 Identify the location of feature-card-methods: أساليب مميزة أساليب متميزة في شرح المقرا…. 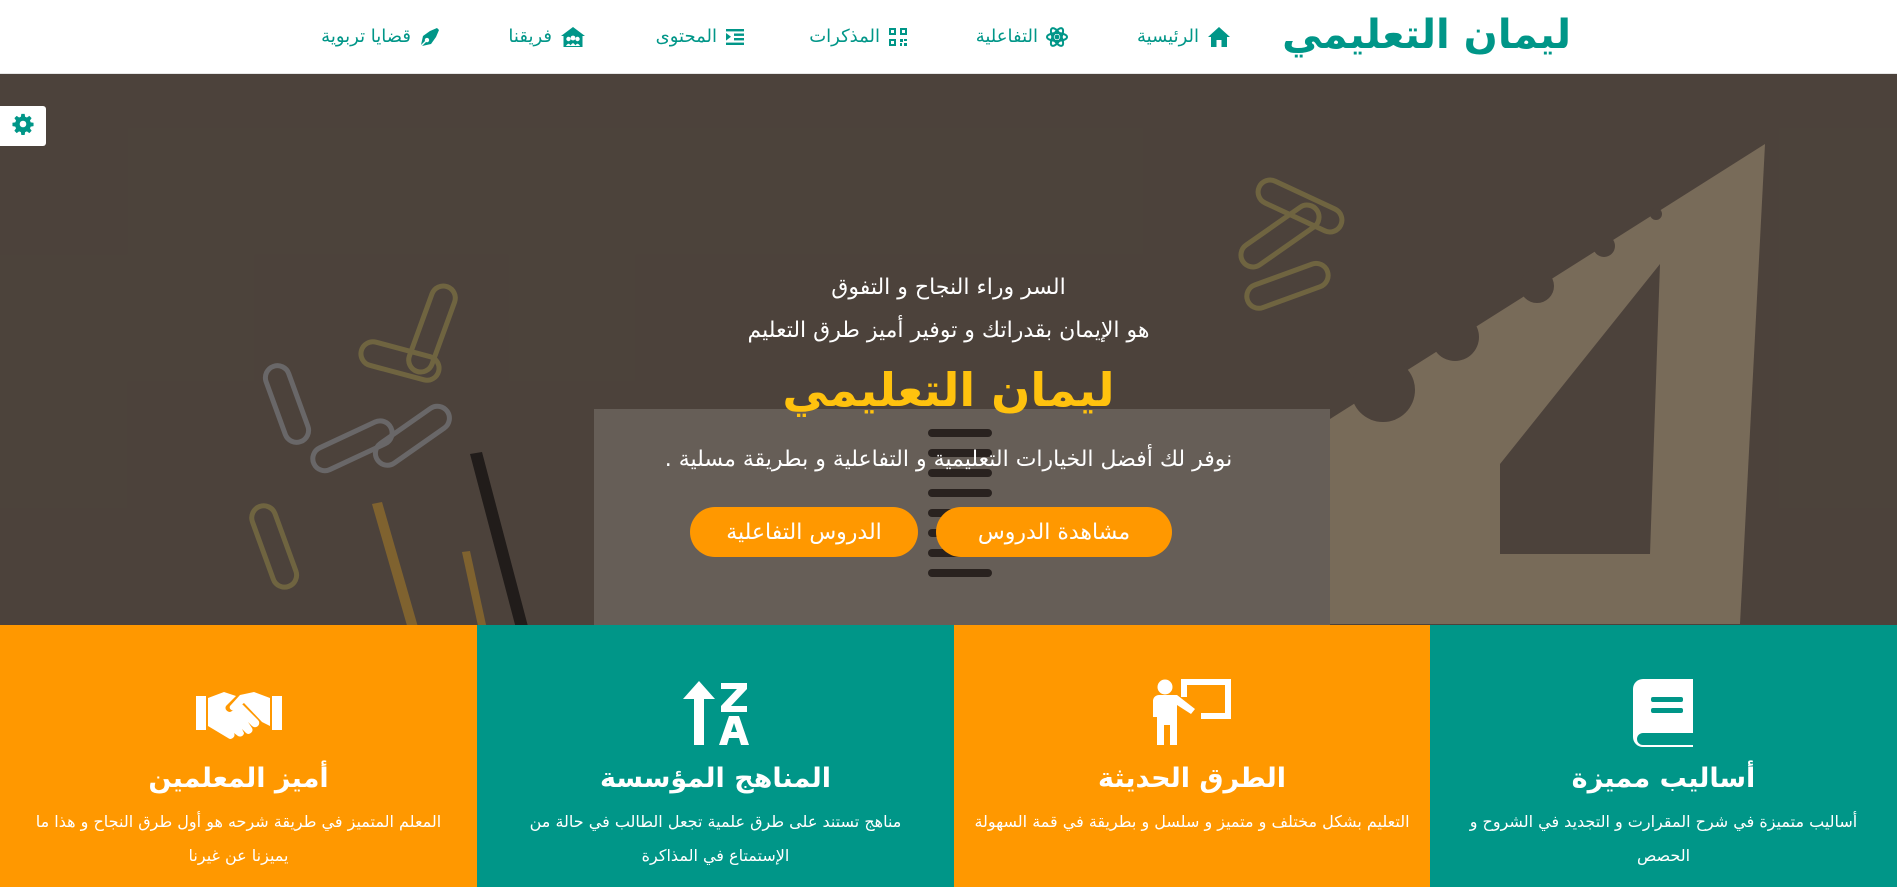
(1663, 756).